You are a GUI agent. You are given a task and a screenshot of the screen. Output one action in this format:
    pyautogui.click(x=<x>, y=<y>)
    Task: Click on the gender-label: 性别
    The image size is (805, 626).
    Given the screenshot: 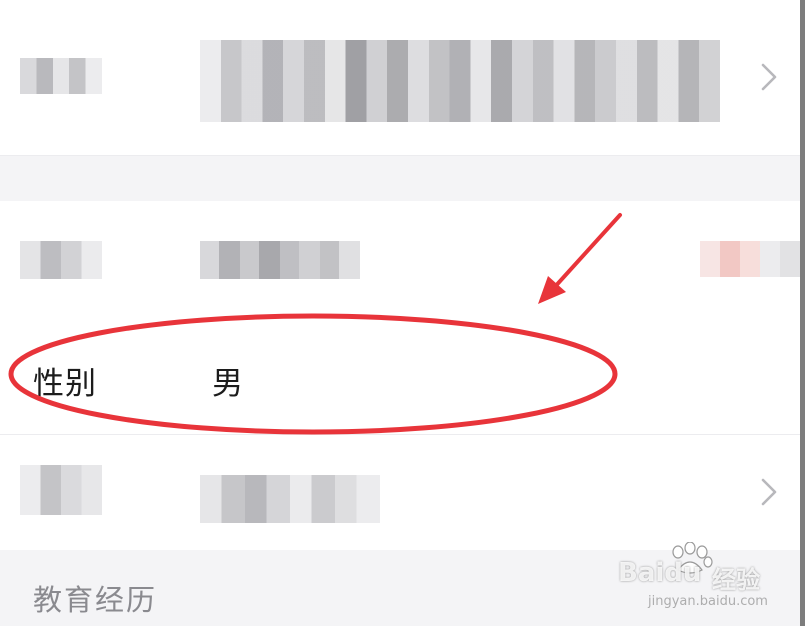 What is the action you would take?
    pyautogui.click(x=65, y=384)
    